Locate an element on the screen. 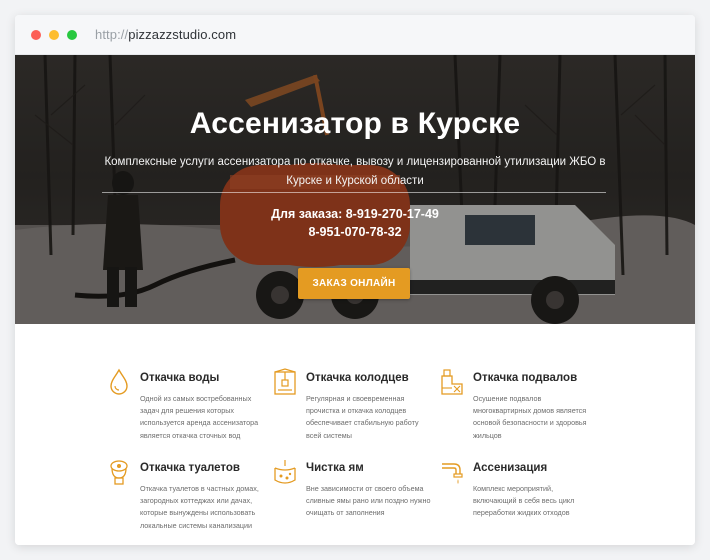 The height and width of the screenshot is (560, 710). browser-toolbar: http://pizzazzstudio.com is located at coordinates (355, 35).